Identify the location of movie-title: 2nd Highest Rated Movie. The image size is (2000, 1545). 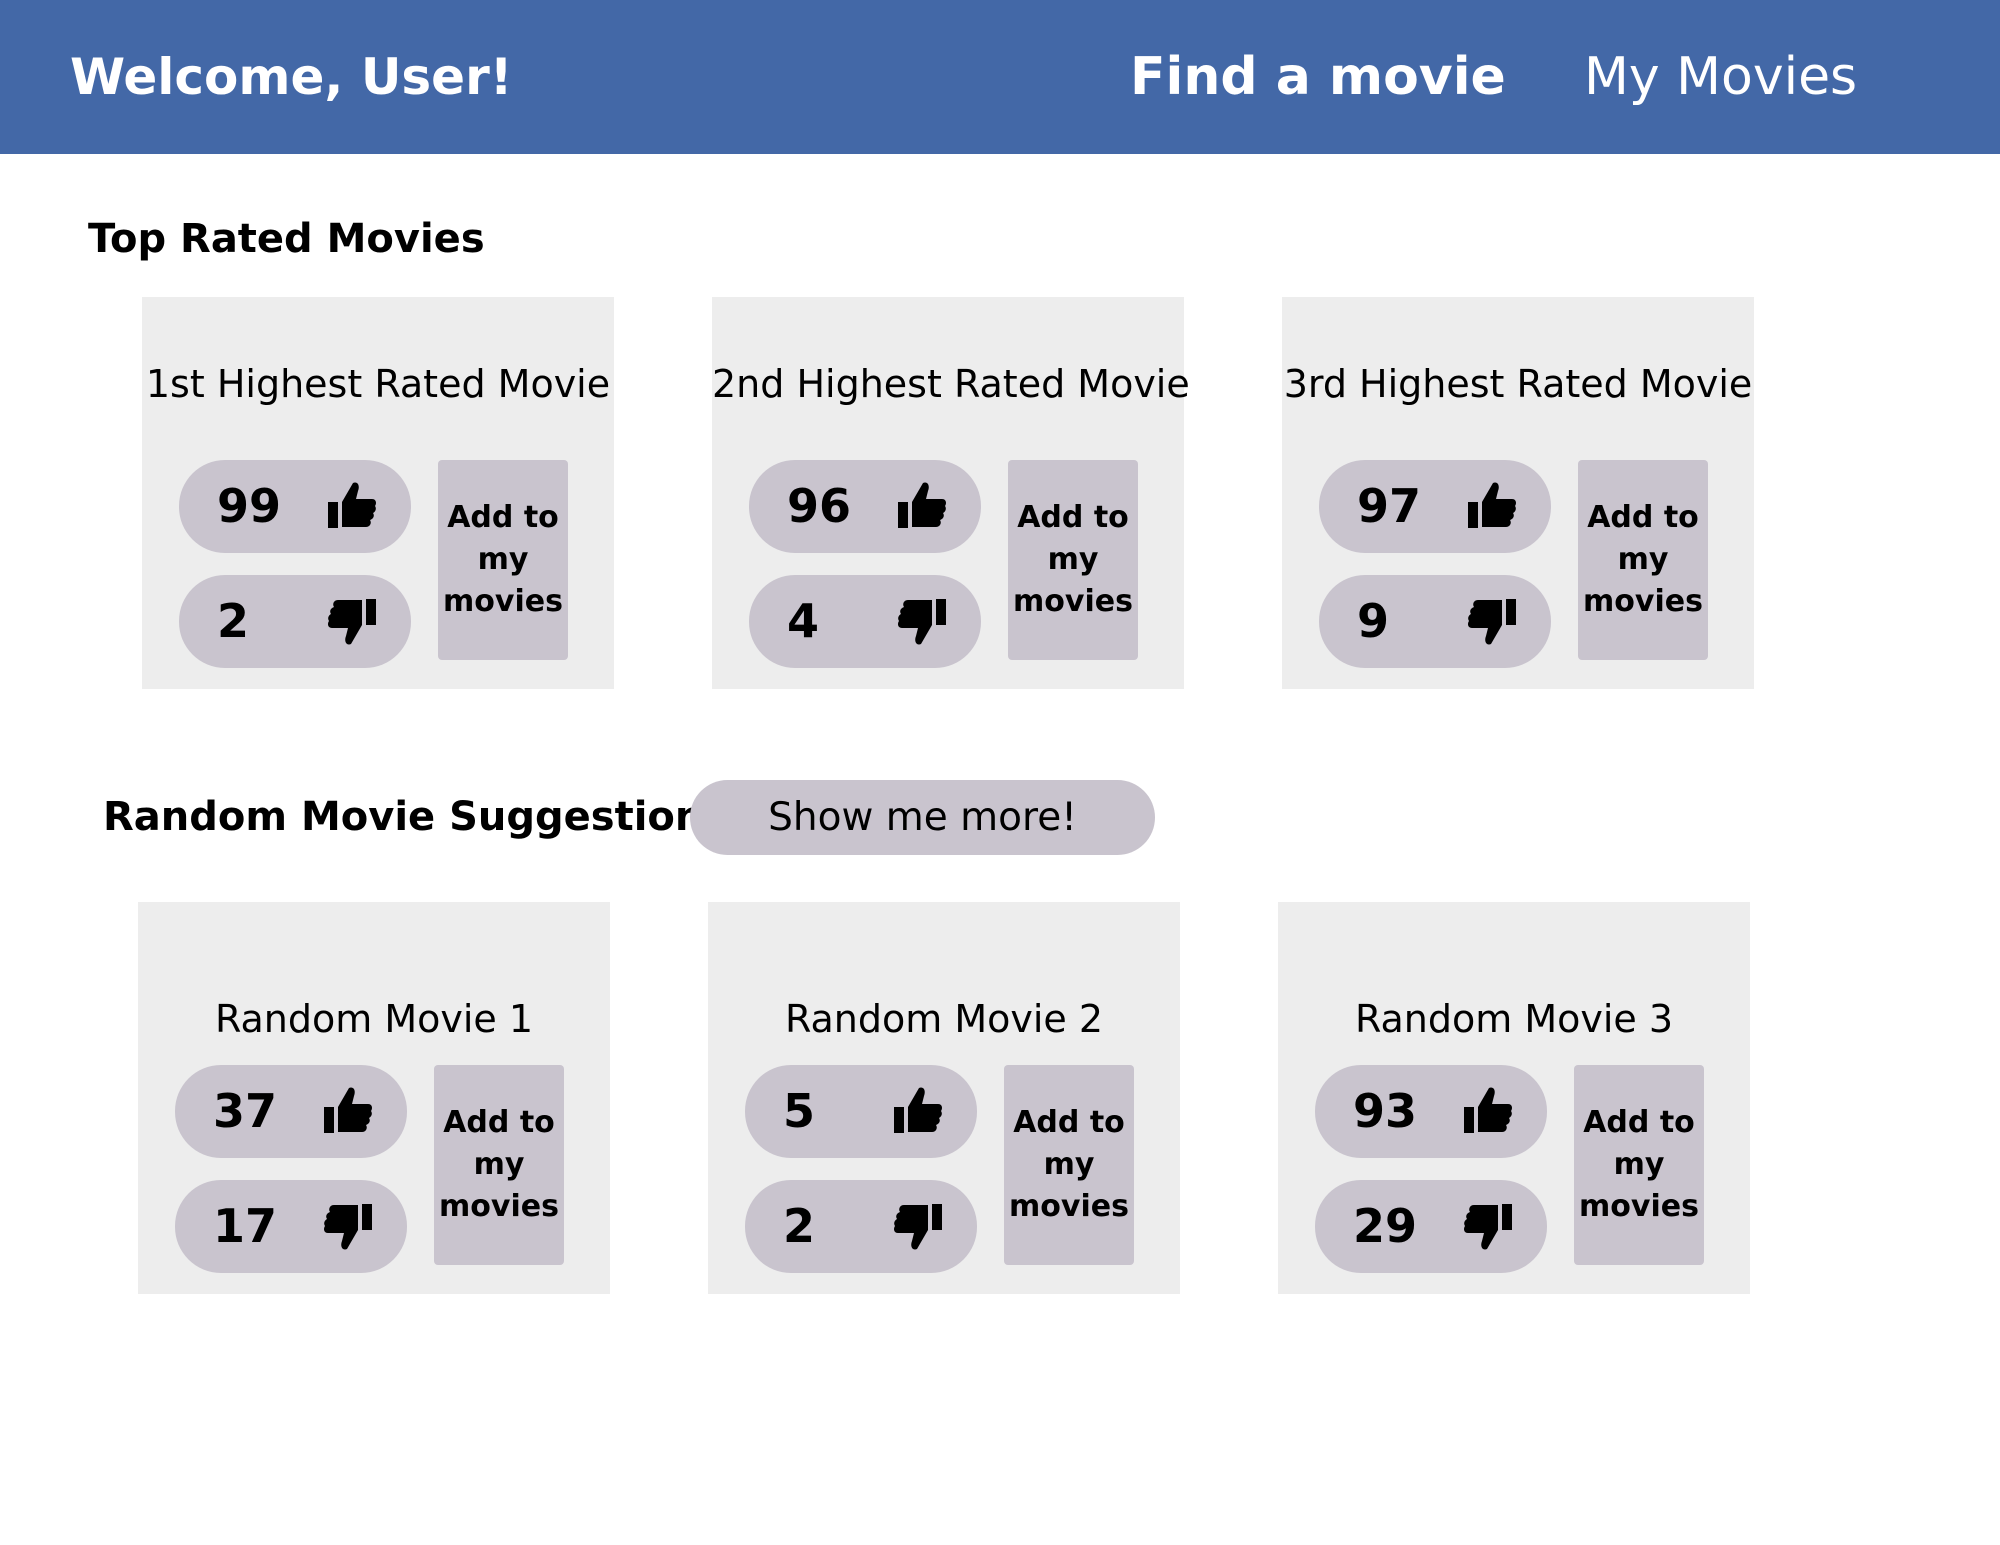
(951, 384).